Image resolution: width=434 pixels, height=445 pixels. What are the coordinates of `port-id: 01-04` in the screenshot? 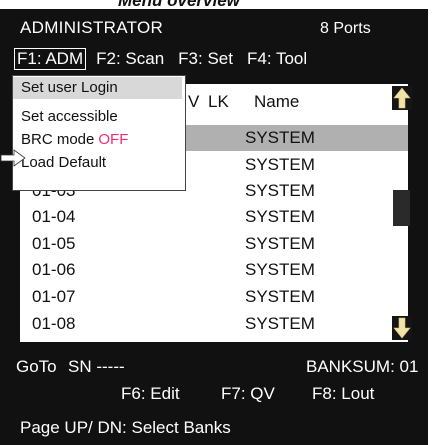 It's located at (54, 216).